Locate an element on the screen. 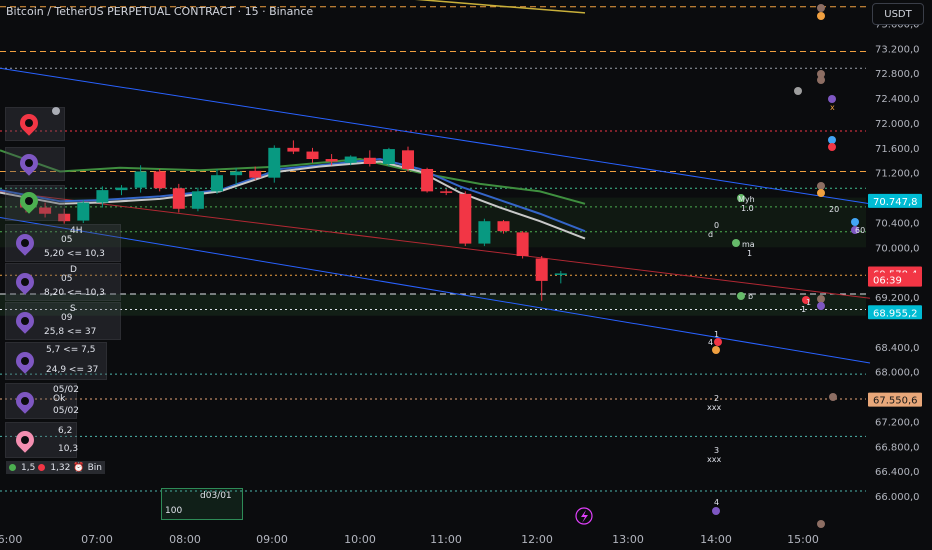  y-tick-label: 70.000,0 is located at coordinates (897, 248).